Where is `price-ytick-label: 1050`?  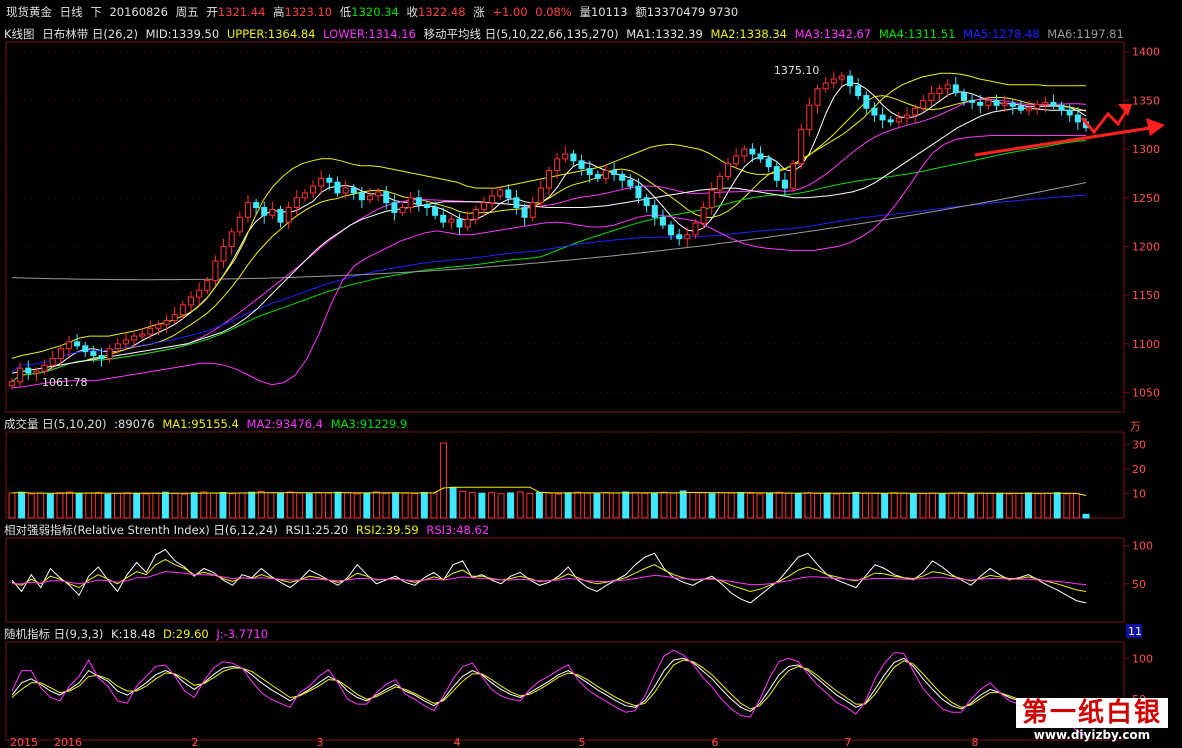
price-ytick-label: 1050 is located at coordinates (1146, 393).